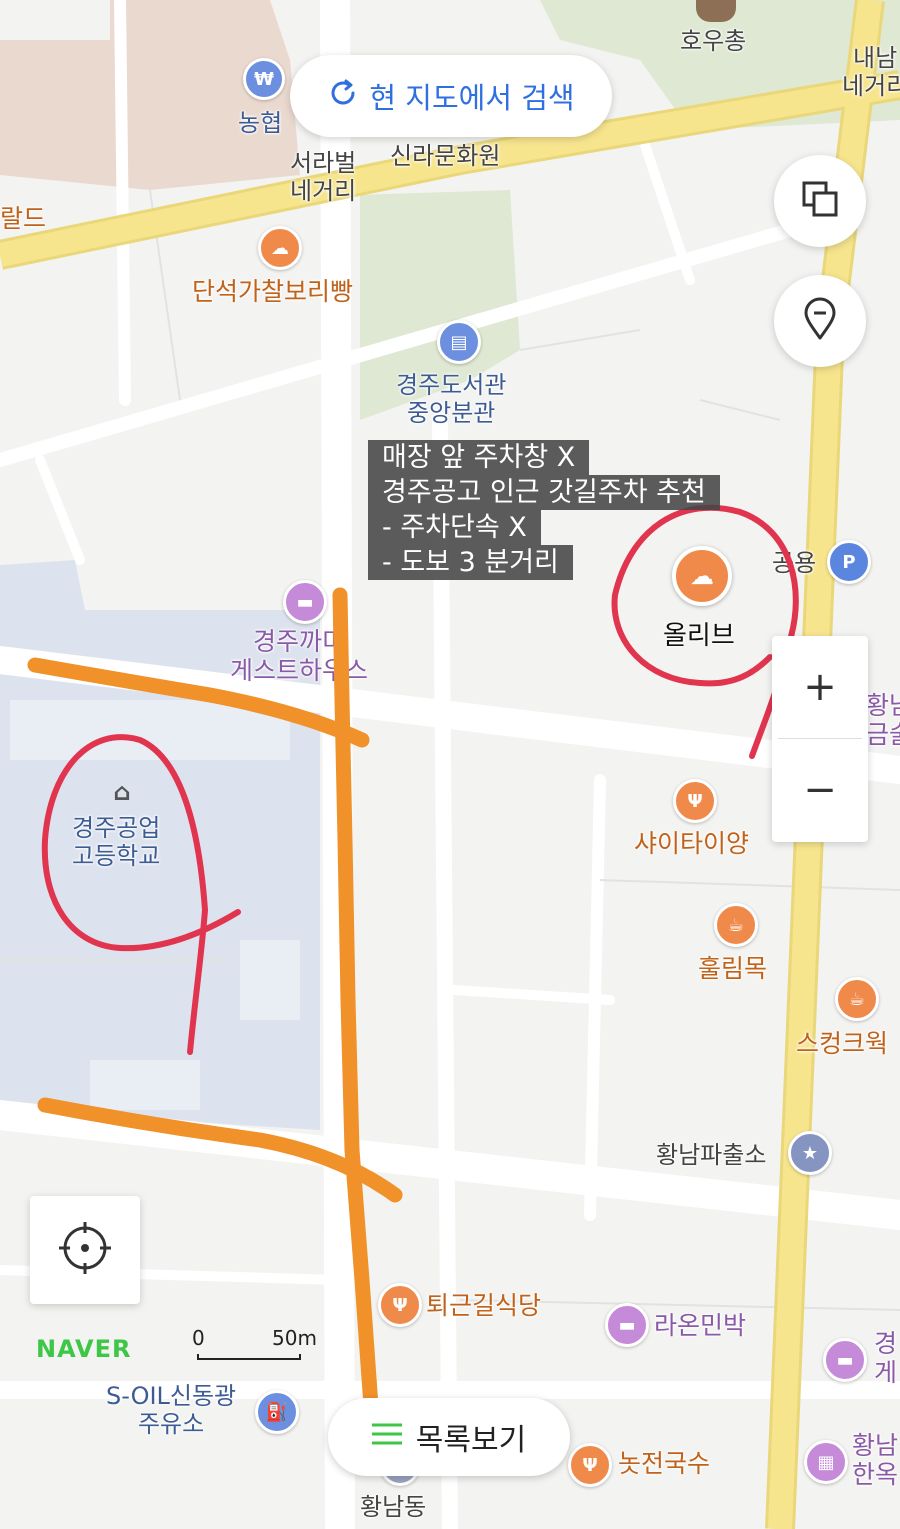  What do you see at coordinates (454, 527) in the screenshot?
I see `note-line: - 주차단속 X` at bounding box center [454, 527].